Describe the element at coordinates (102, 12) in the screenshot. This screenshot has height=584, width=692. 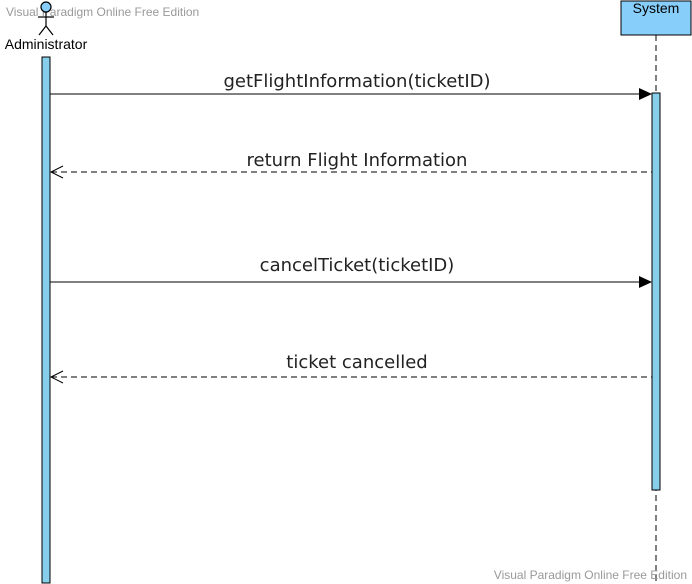
I see `watermark-top: Visual Paradigm Online Free Edition` at that location.